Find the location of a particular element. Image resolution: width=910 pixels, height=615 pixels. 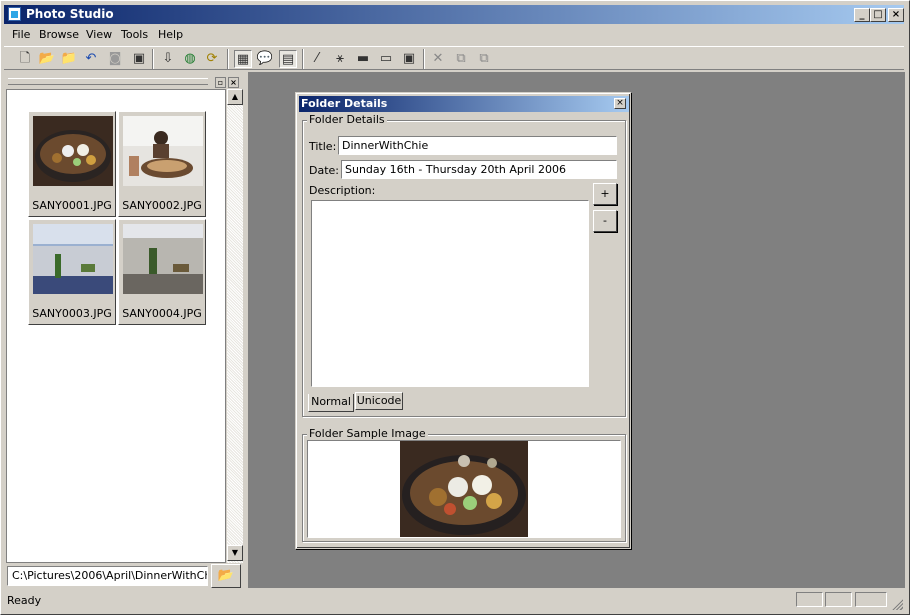

thumbnail-filename: SANY0004.JPG is located at coordinates (162, 313).